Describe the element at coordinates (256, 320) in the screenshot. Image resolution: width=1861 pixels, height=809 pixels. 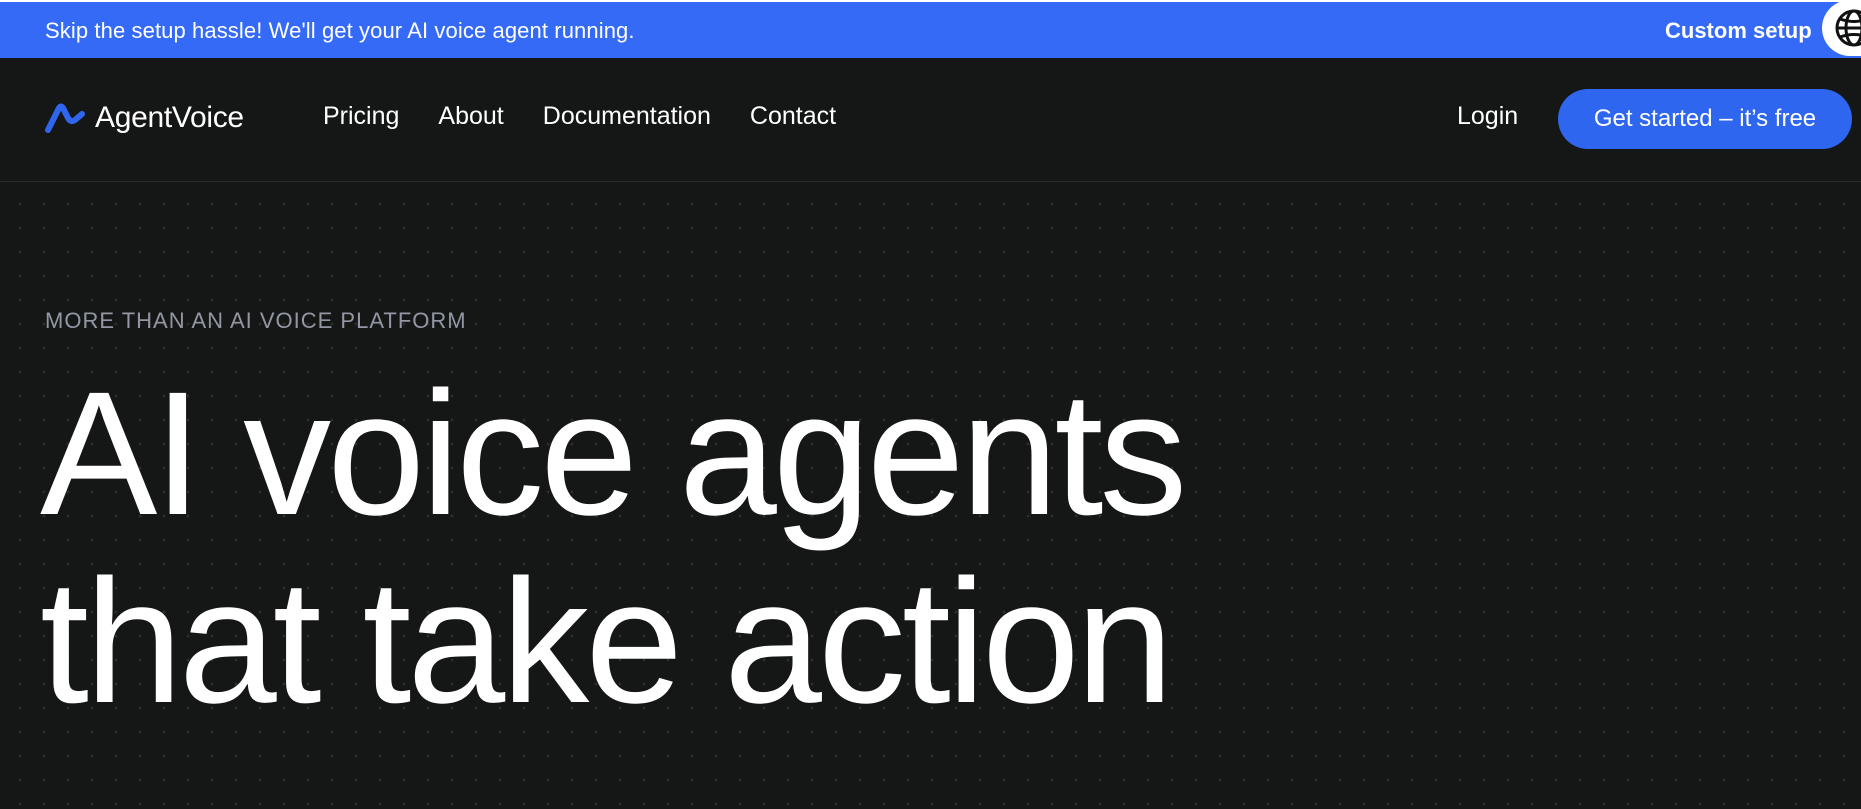
I see `hero-eyebrow: MORE THAN AN AI VOICE PLATFORM` at that location.